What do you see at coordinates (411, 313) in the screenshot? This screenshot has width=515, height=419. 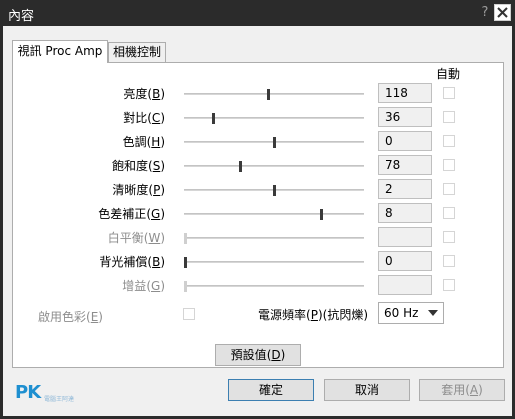 I see `power-line-frequency-select: 60 Hz` at bounding box center [411, 313].